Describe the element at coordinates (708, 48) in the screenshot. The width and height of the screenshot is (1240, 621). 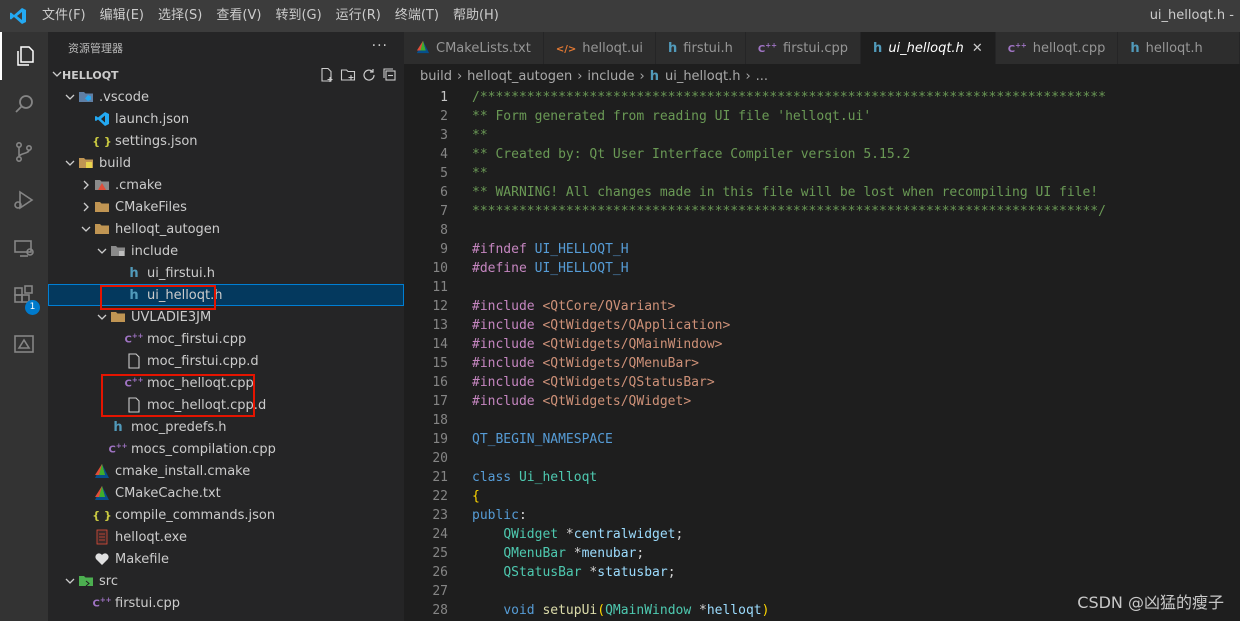
I see `tab-label: firstui.h` at that location.